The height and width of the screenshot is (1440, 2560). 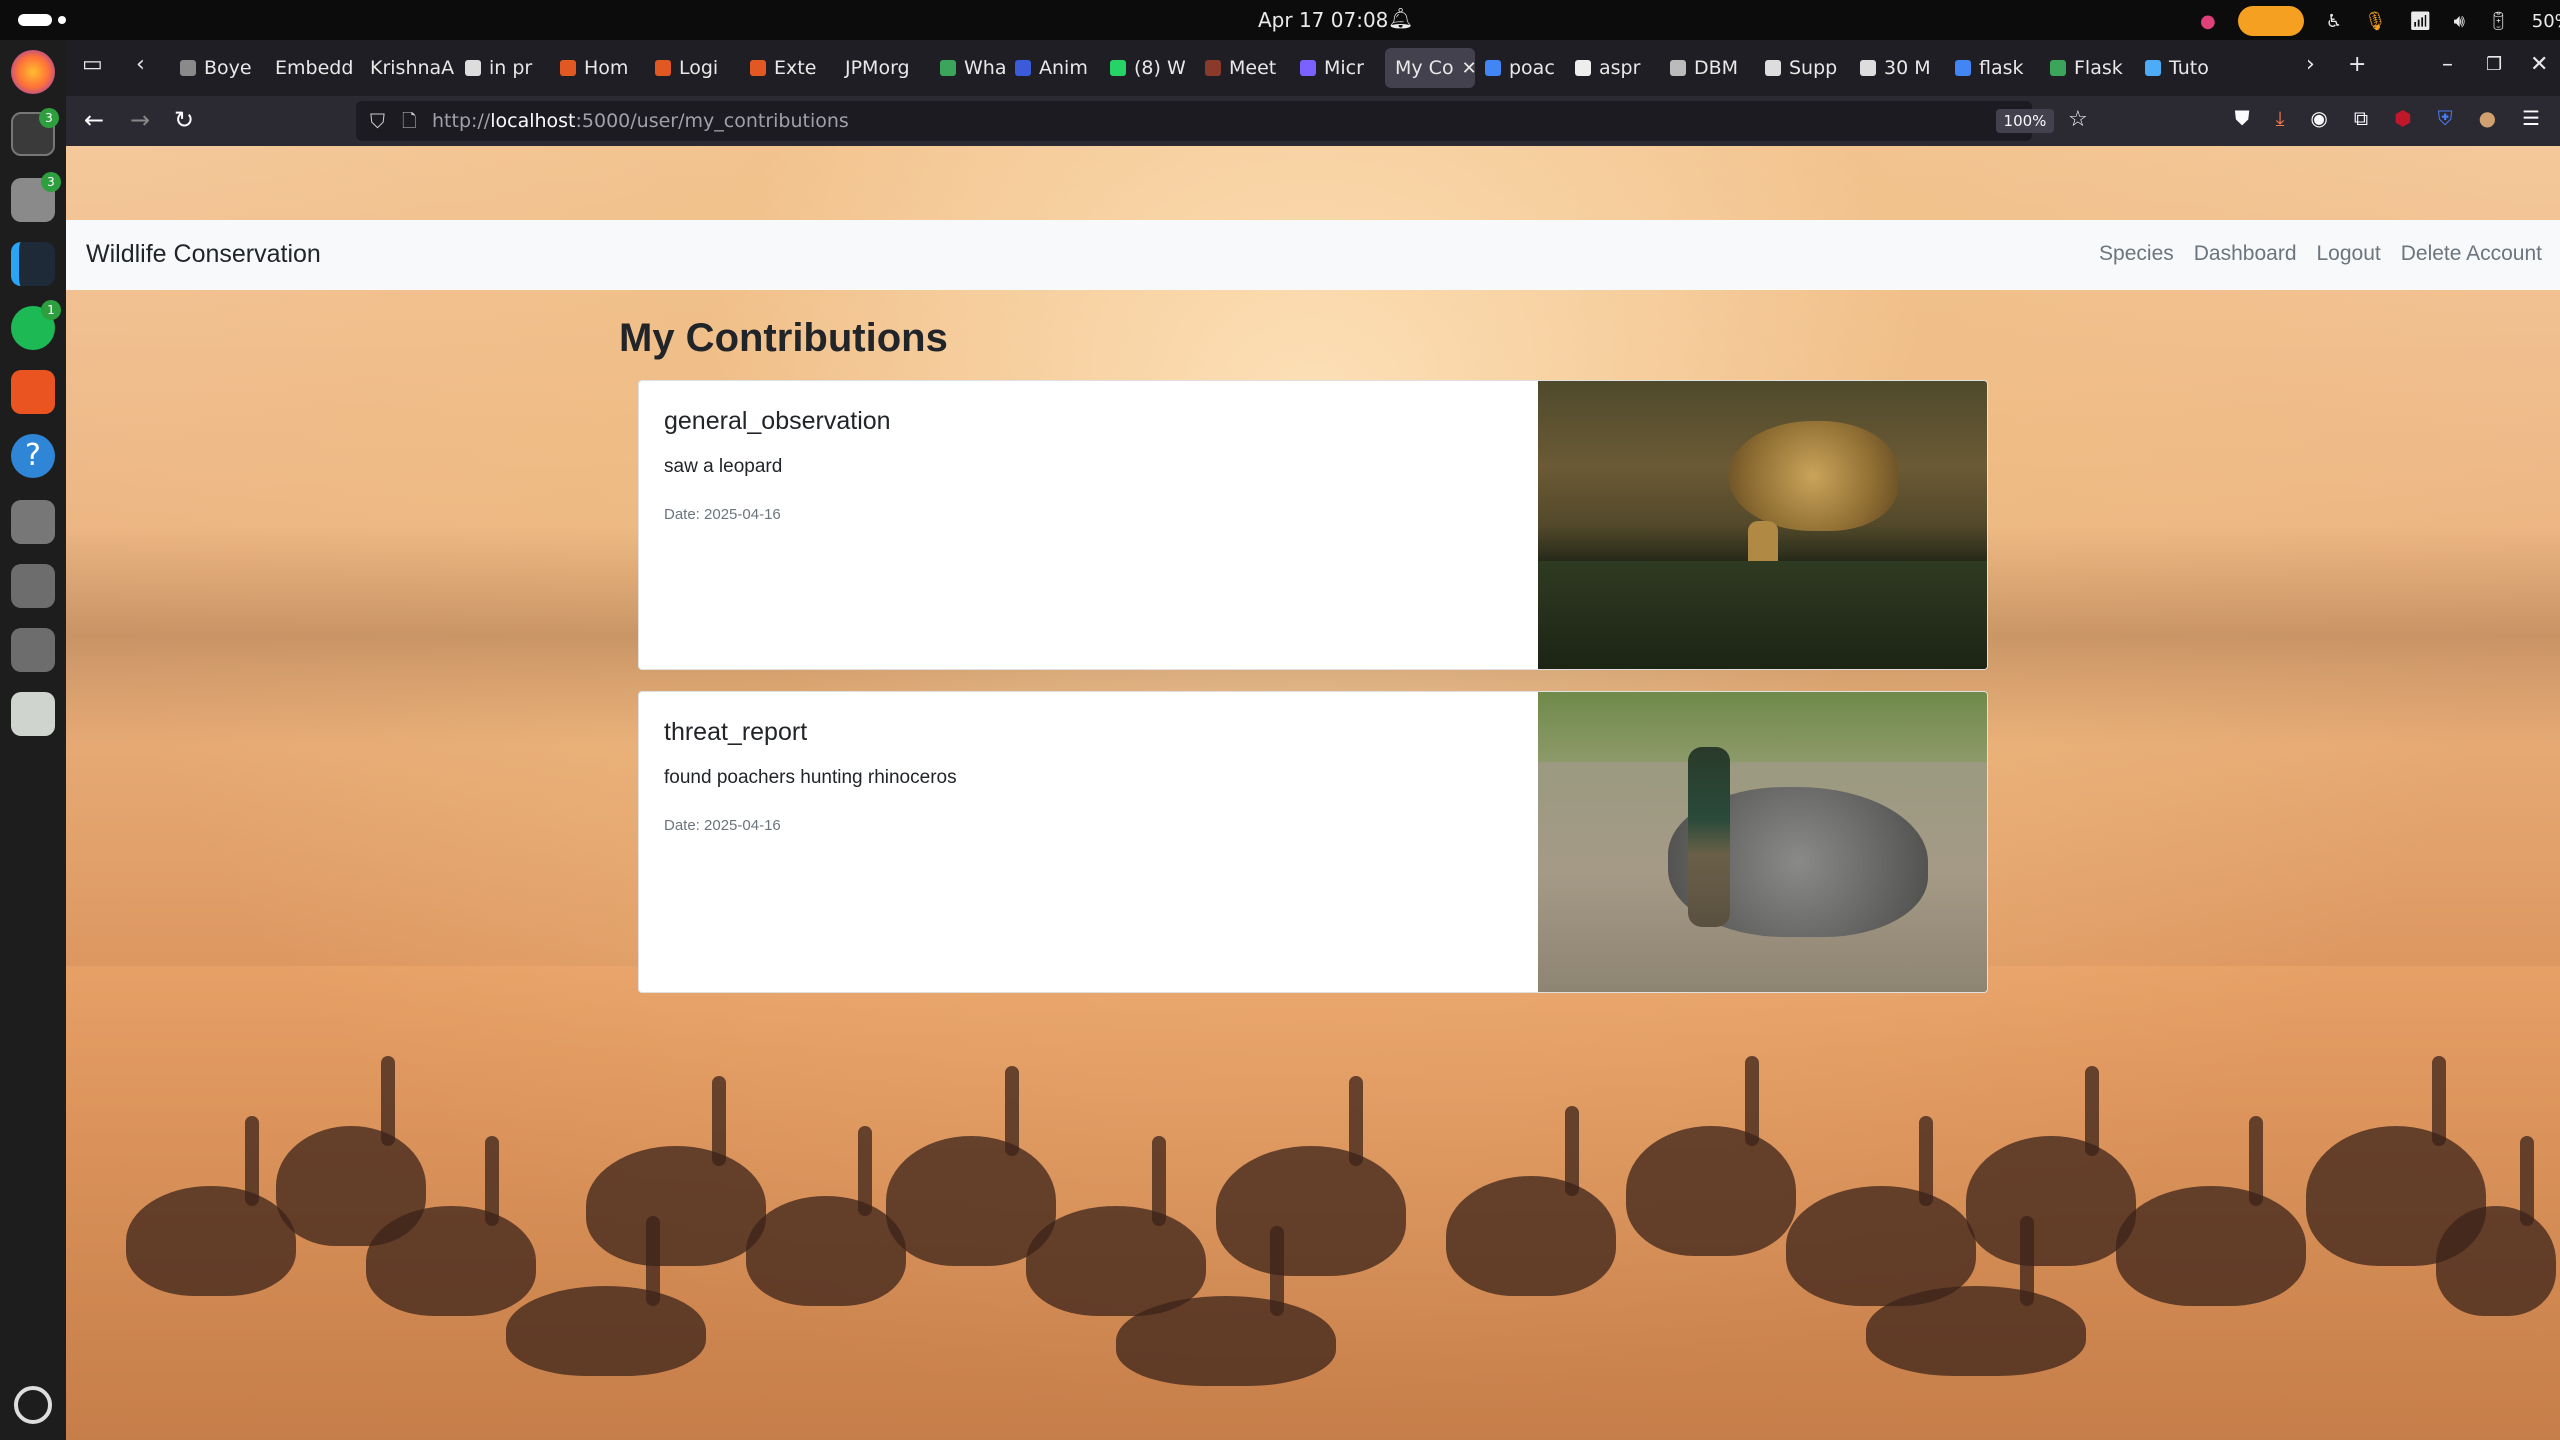 I want to click on microphone-icon: 🎙︎, so click(x=2375, y=21).